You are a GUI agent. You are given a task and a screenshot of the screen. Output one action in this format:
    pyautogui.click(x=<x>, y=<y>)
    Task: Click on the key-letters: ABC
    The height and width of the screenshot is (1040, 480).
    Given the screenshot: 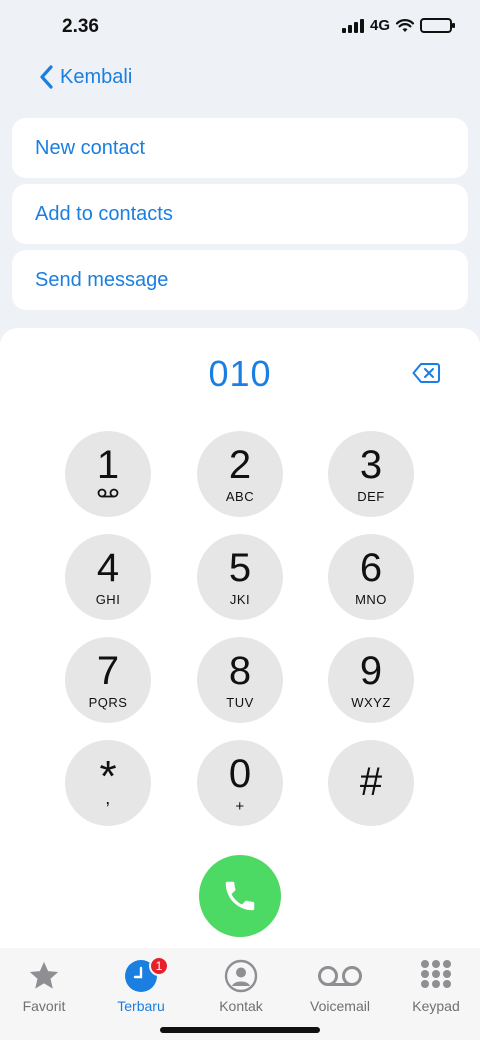 What is the action you would take?
    pyautogui.click(x=240, y=496)
    